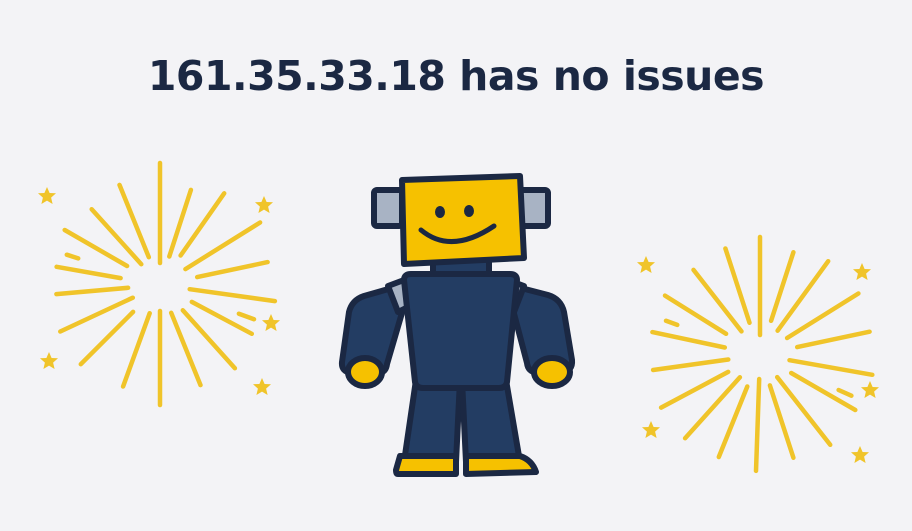  What do you see at coordinates (166, 284) in the screenshot?
I see `firework-left-icon` at bounding box center [166, 284].